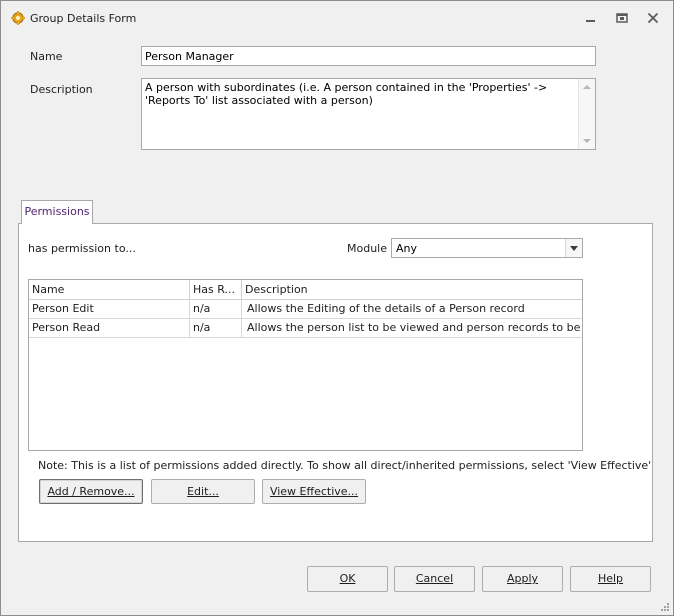  What do you see at coordinates (337, 18) in the screenshot?
I see `title-bar: Group Details Form` at bounding box center [337, 18].